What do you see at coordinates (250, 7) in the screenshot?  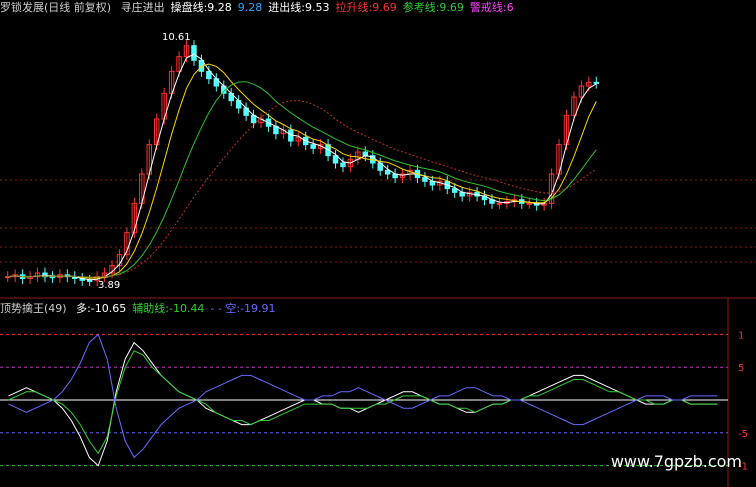 I see `header-item-2: 9.28` at bounding box center [250, 7].